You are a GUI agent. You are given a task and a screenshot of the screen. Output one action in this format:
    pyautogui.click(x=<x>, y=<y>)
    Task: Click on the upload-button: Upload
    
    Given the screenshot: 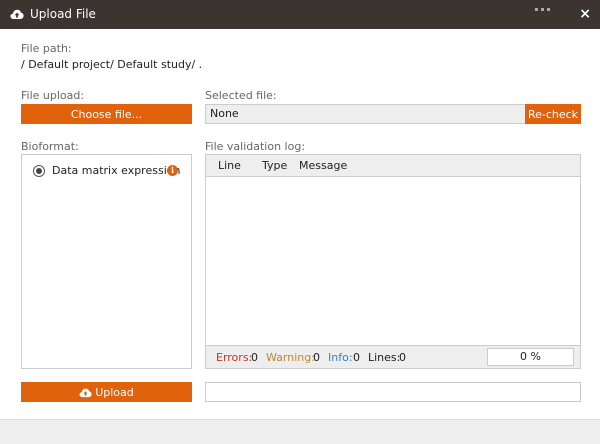 What is the action you would take?
    pyautogui.click(x=106, y=392)
    